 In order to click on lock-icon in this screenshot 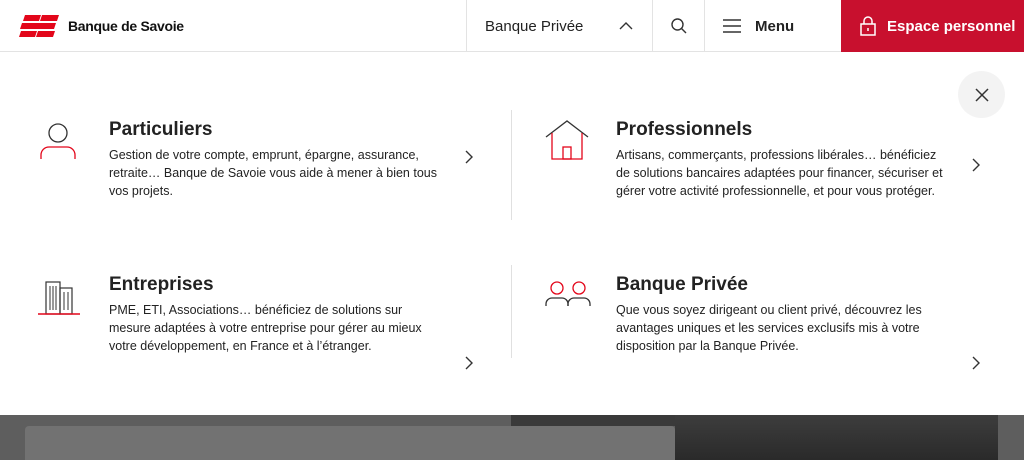, I will do `click(868, 26)`.